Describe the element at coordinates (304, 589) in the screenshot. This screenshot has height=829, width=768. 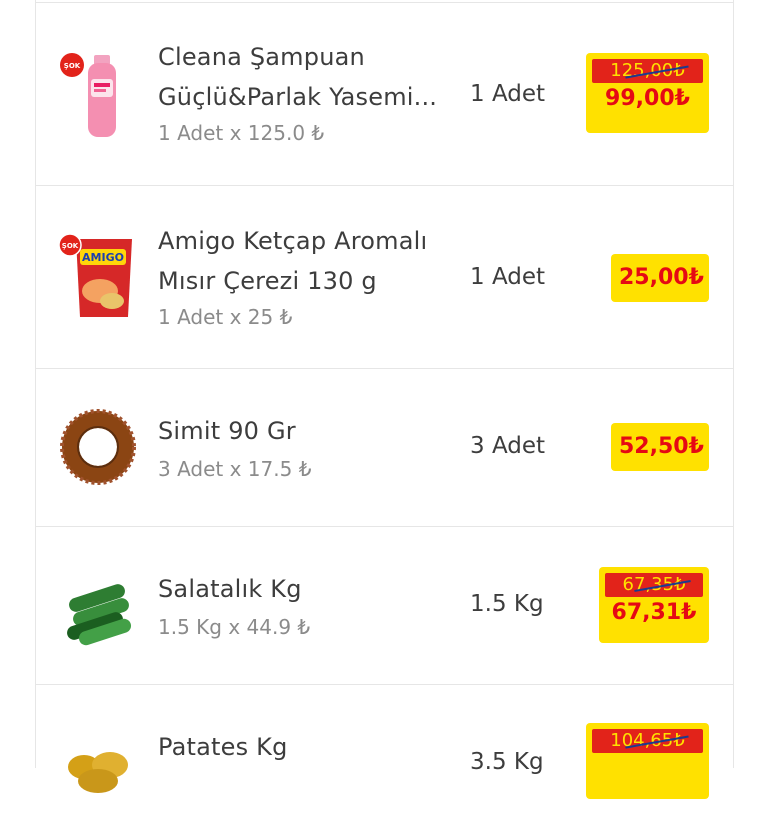
I see `product-name: Salatalık Kg` at that location.